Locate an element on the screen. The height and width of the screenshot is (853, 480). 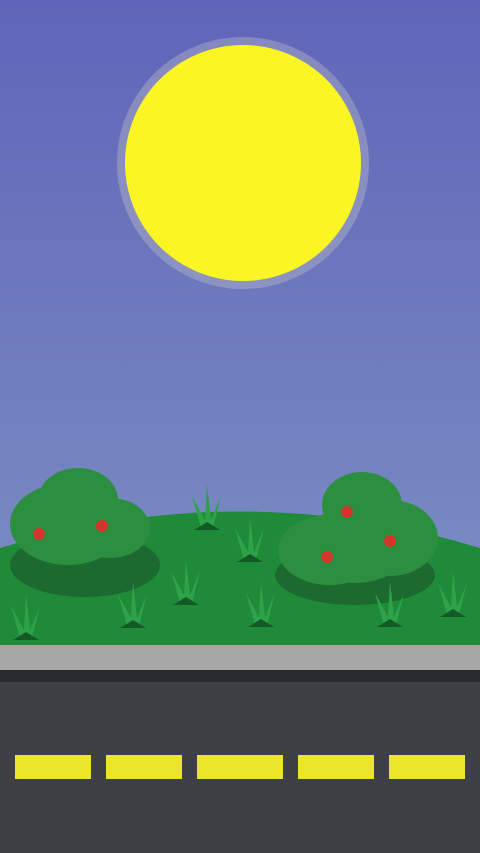
sidewalk is located at coordinates (240, 657).